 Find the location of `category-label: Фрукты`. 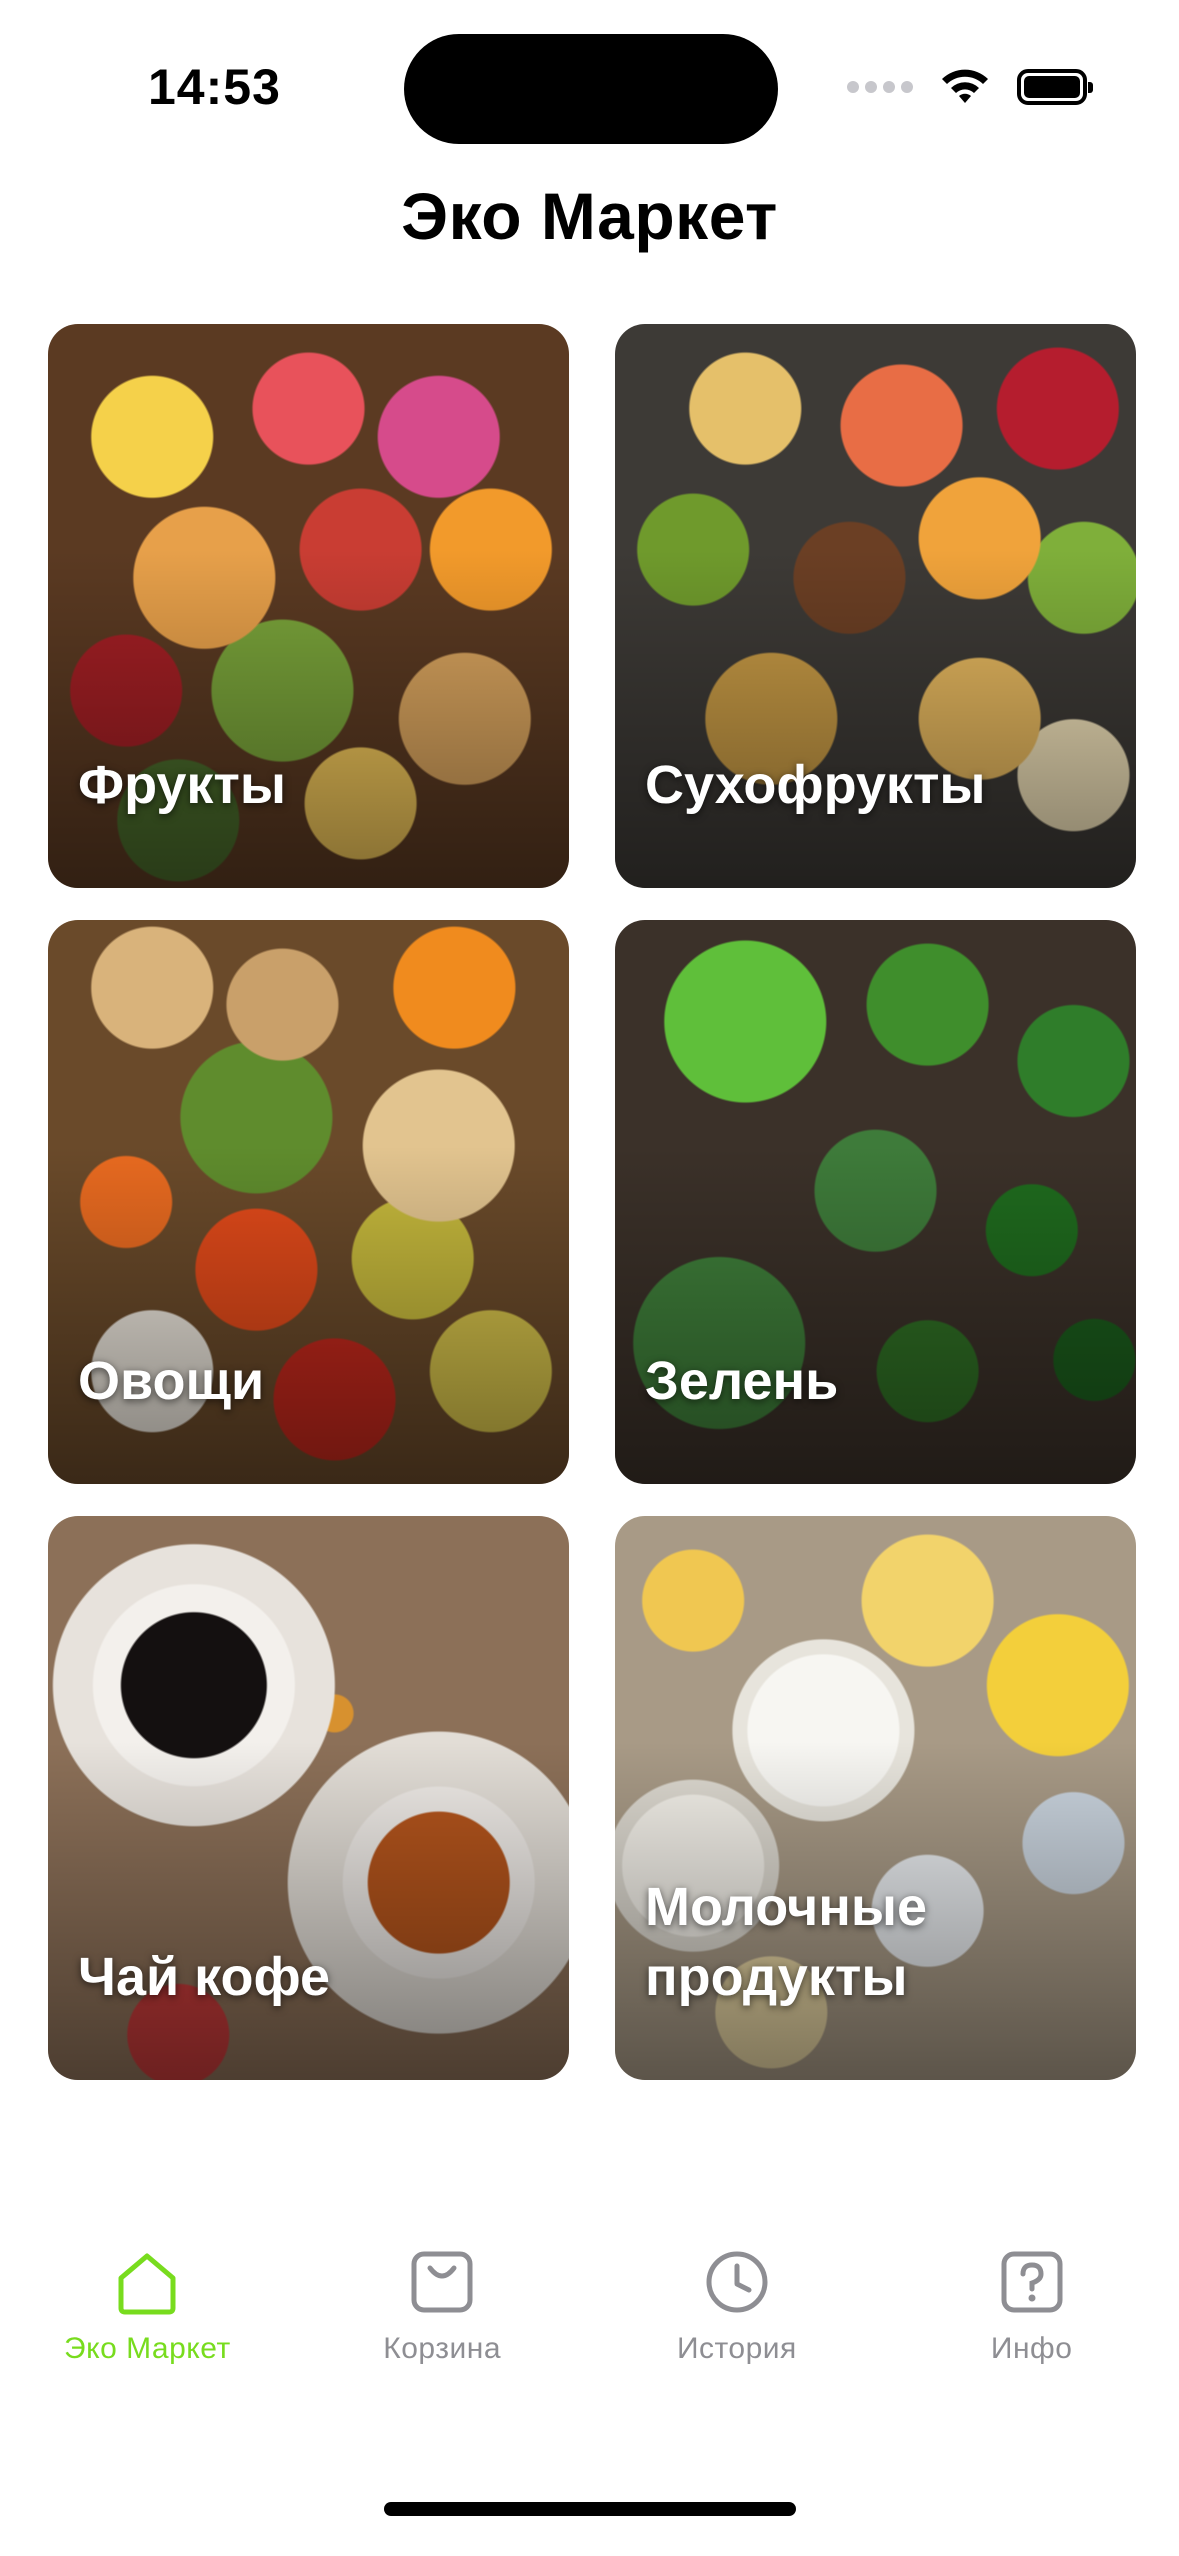

category-label: Фрукты is located at coordinates (182, 785).